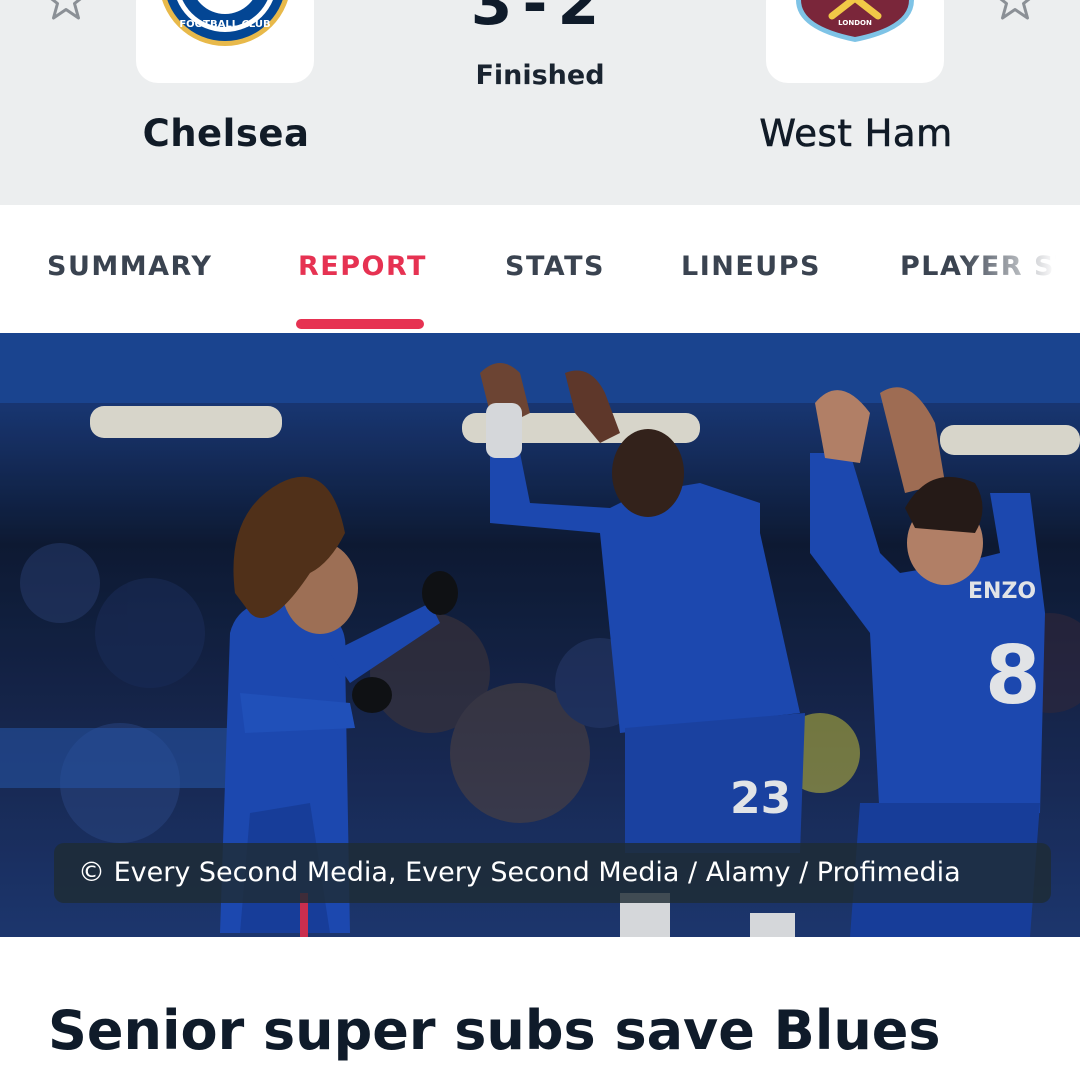 This screenshot has width=1080, height=1080. Describe the element at coordinates (226, 133) in the screenshot. I see `home-team-name: Chelsea` at that location.